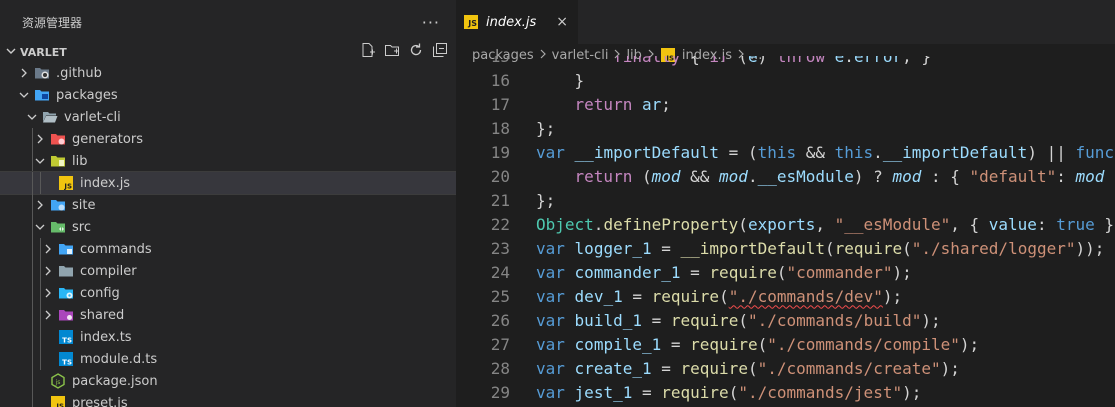 The width and height of the screenshot is (1115, 407). What do you see at coordinates (785, 62) in the screenshot?
I see `code-line: 15 finally { if (e) throw e.error; }` at bounding box center [785, 62].